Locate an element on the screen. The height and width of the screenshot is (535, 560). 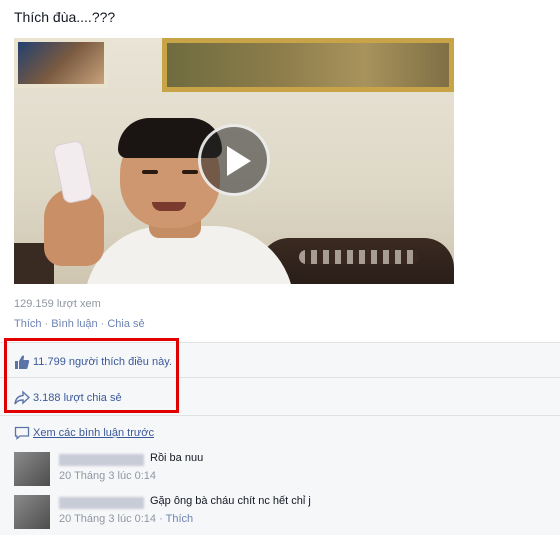
comment-text: Rồi ba nuu is located at coordinates (177, 458).